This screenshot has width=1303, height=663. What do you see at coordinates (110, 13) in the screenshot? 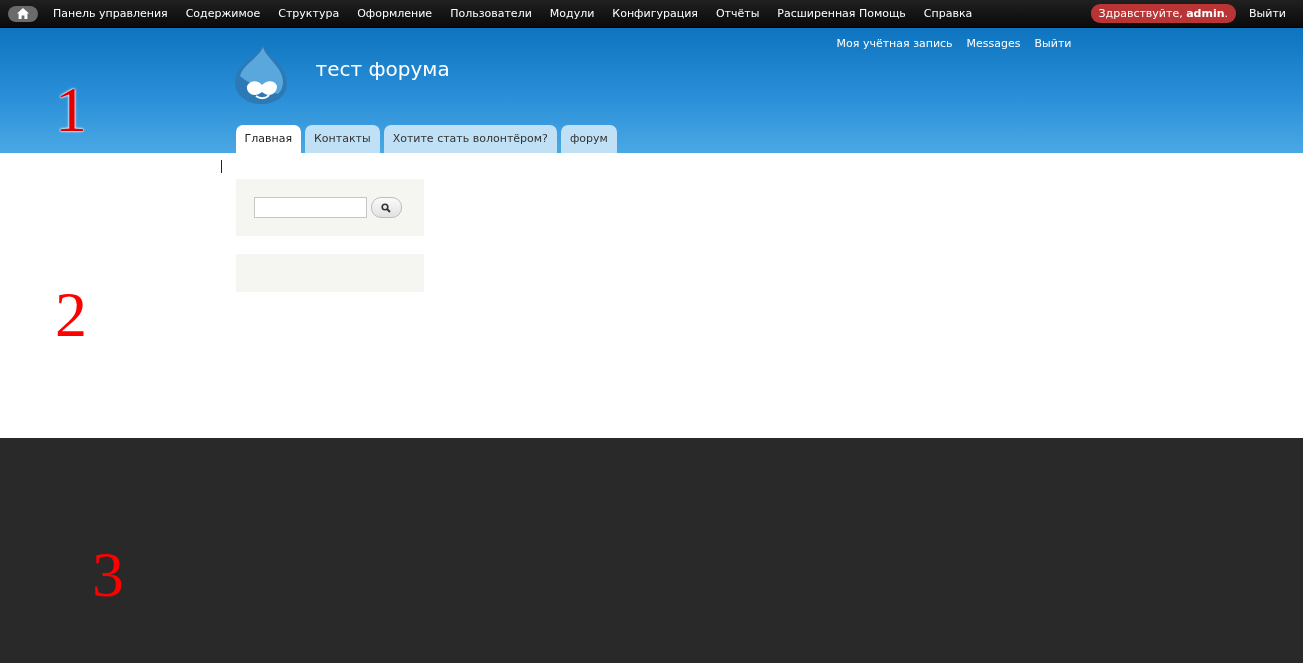
I see `toolbar-menu-link: Панель управления` at bounding box center [110, 13].